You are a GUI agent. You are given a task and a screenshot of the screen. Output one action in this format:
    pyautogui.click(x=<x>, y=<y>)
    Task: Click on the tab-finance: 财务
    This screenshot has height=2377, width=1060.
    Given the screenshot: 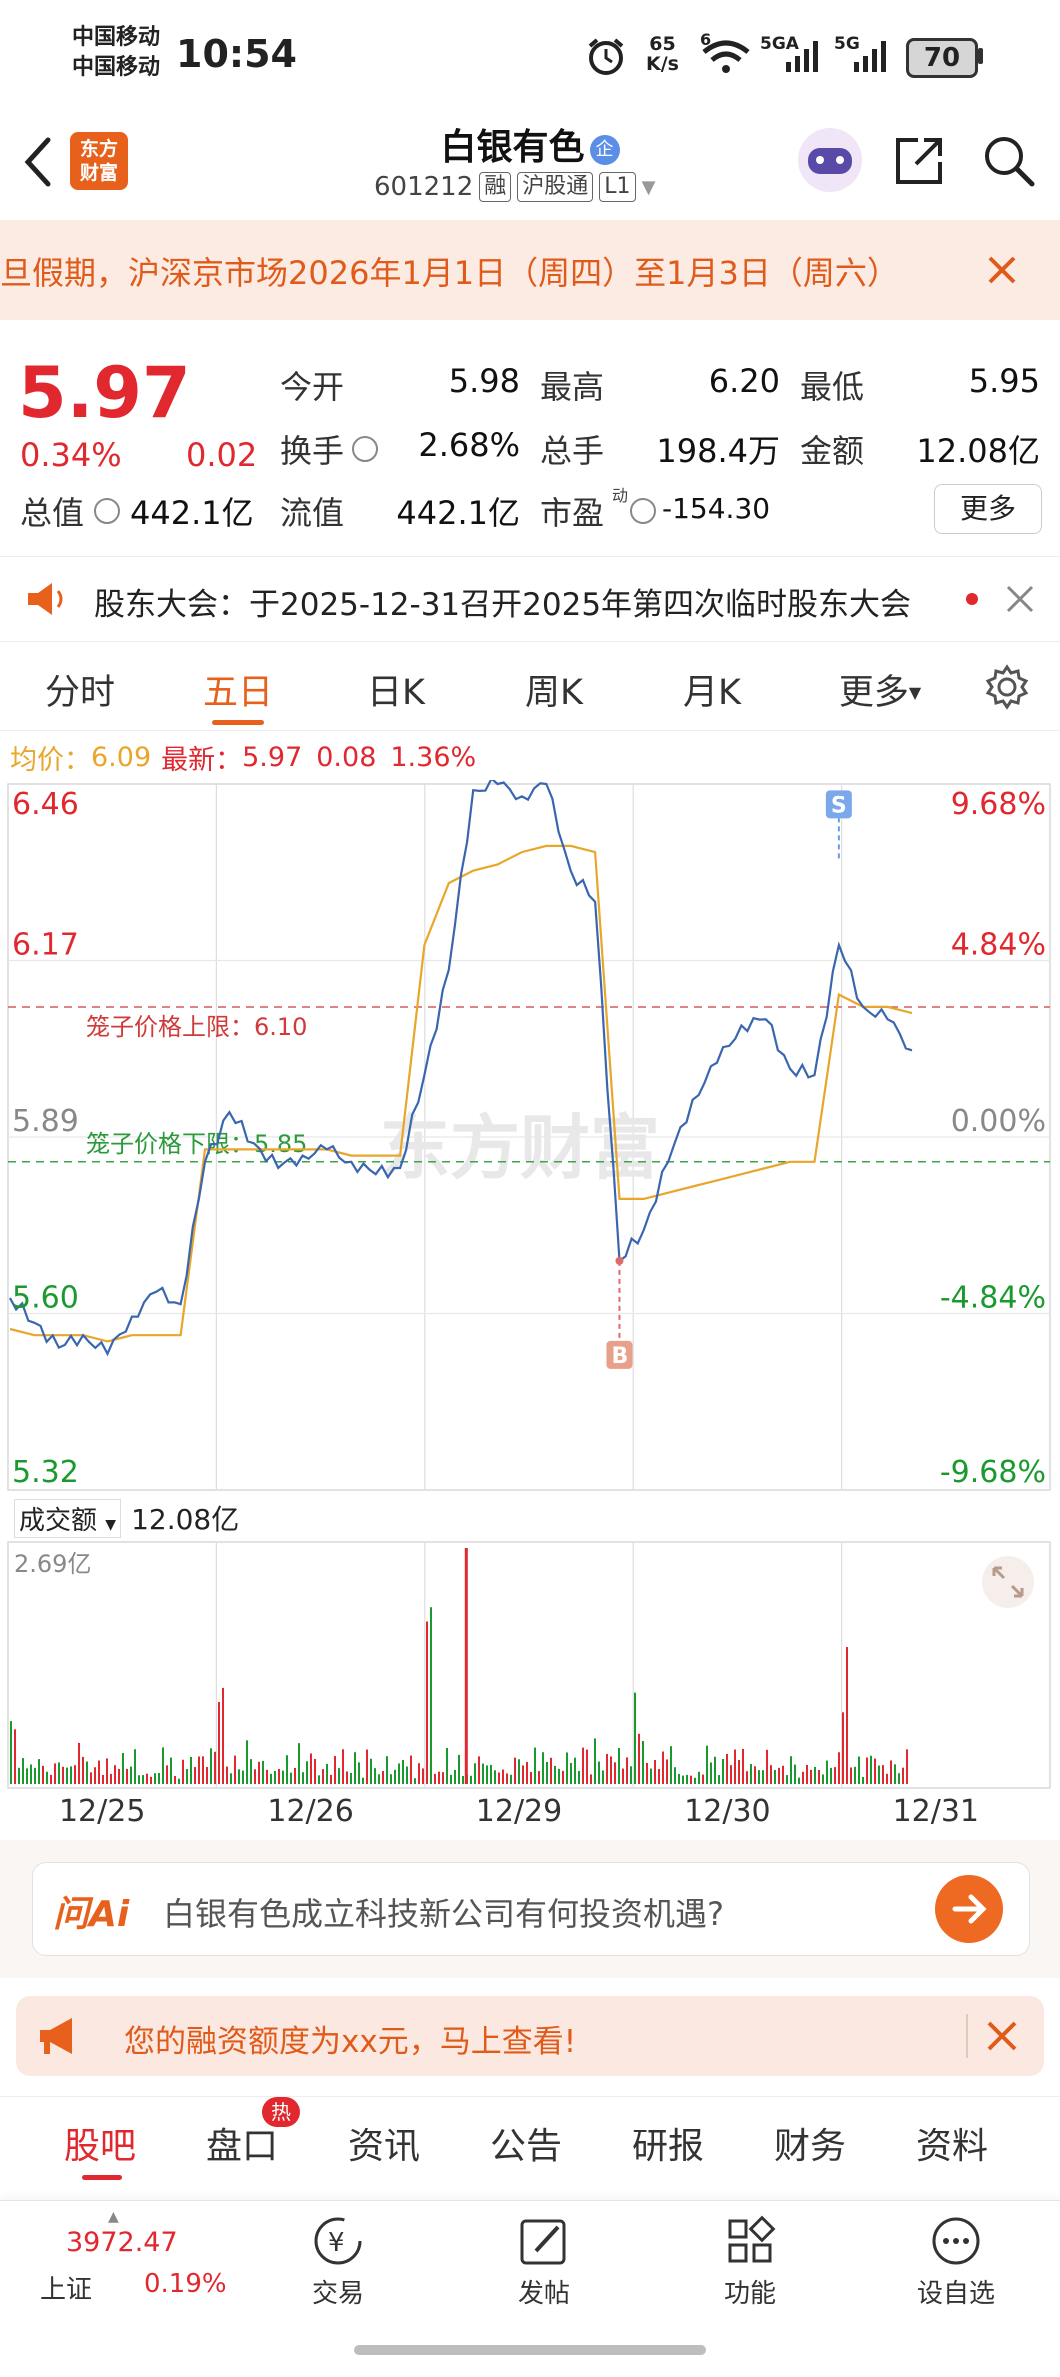 What is the action you would take?
    pyautogui.click(x=810, y=2143)
    